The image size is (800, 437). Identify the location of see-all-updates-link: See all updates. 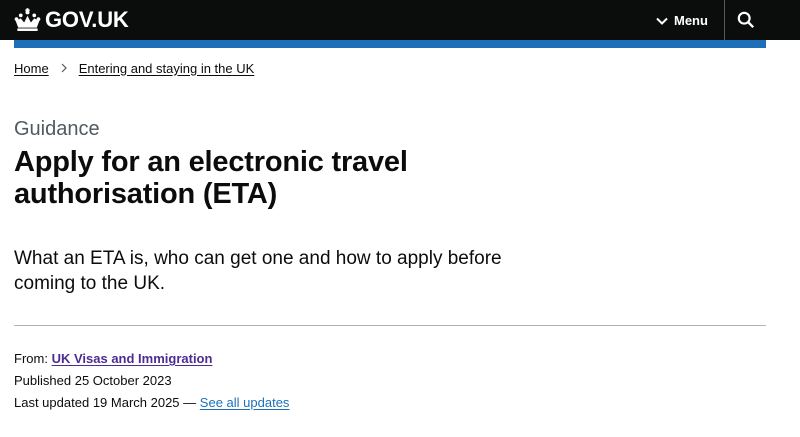
(245, 402).